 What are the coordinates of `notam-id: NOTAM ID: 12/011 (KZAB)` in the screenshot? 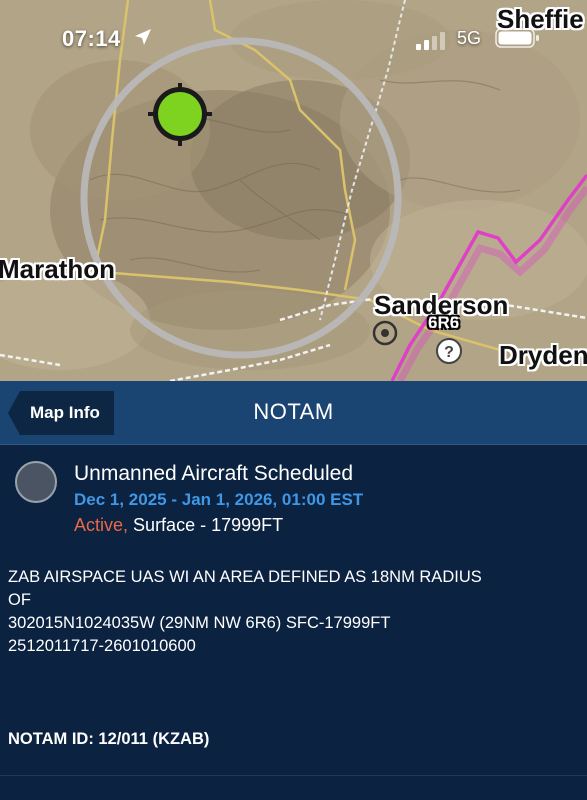 It's located at (109, 739).